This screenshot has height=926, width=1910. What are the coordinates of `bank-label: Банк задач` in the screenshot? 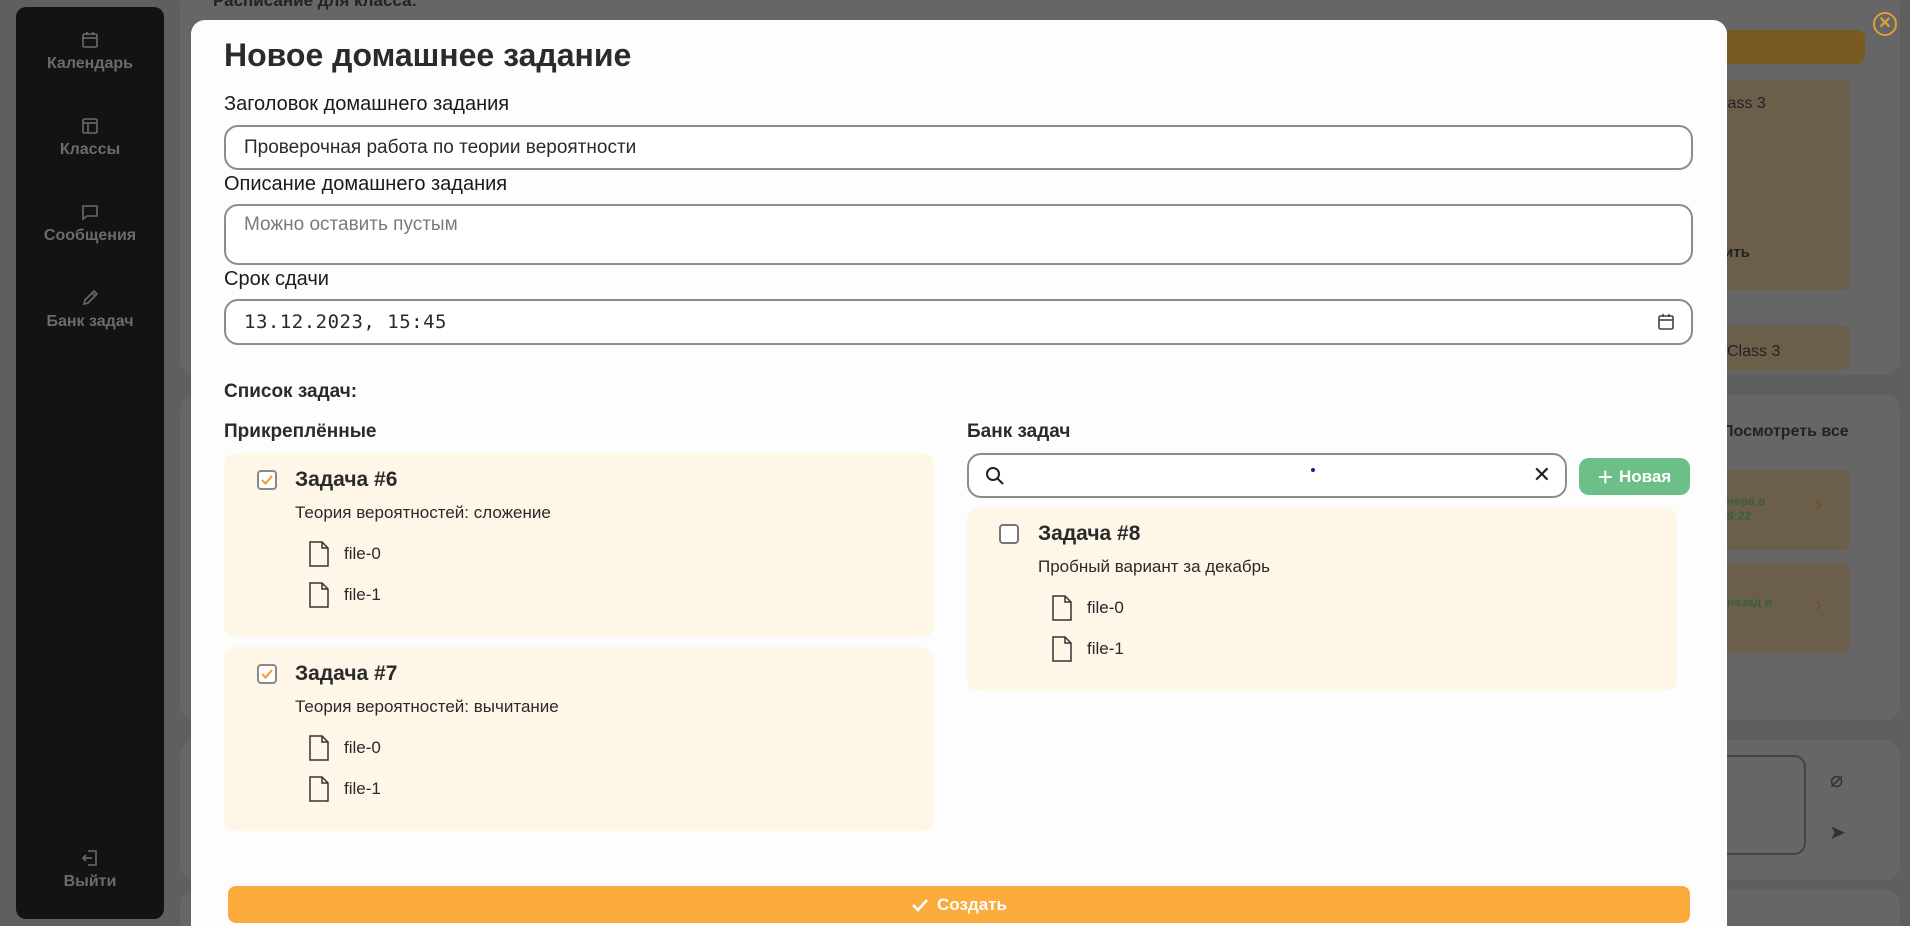 It's located at (1019, 431).